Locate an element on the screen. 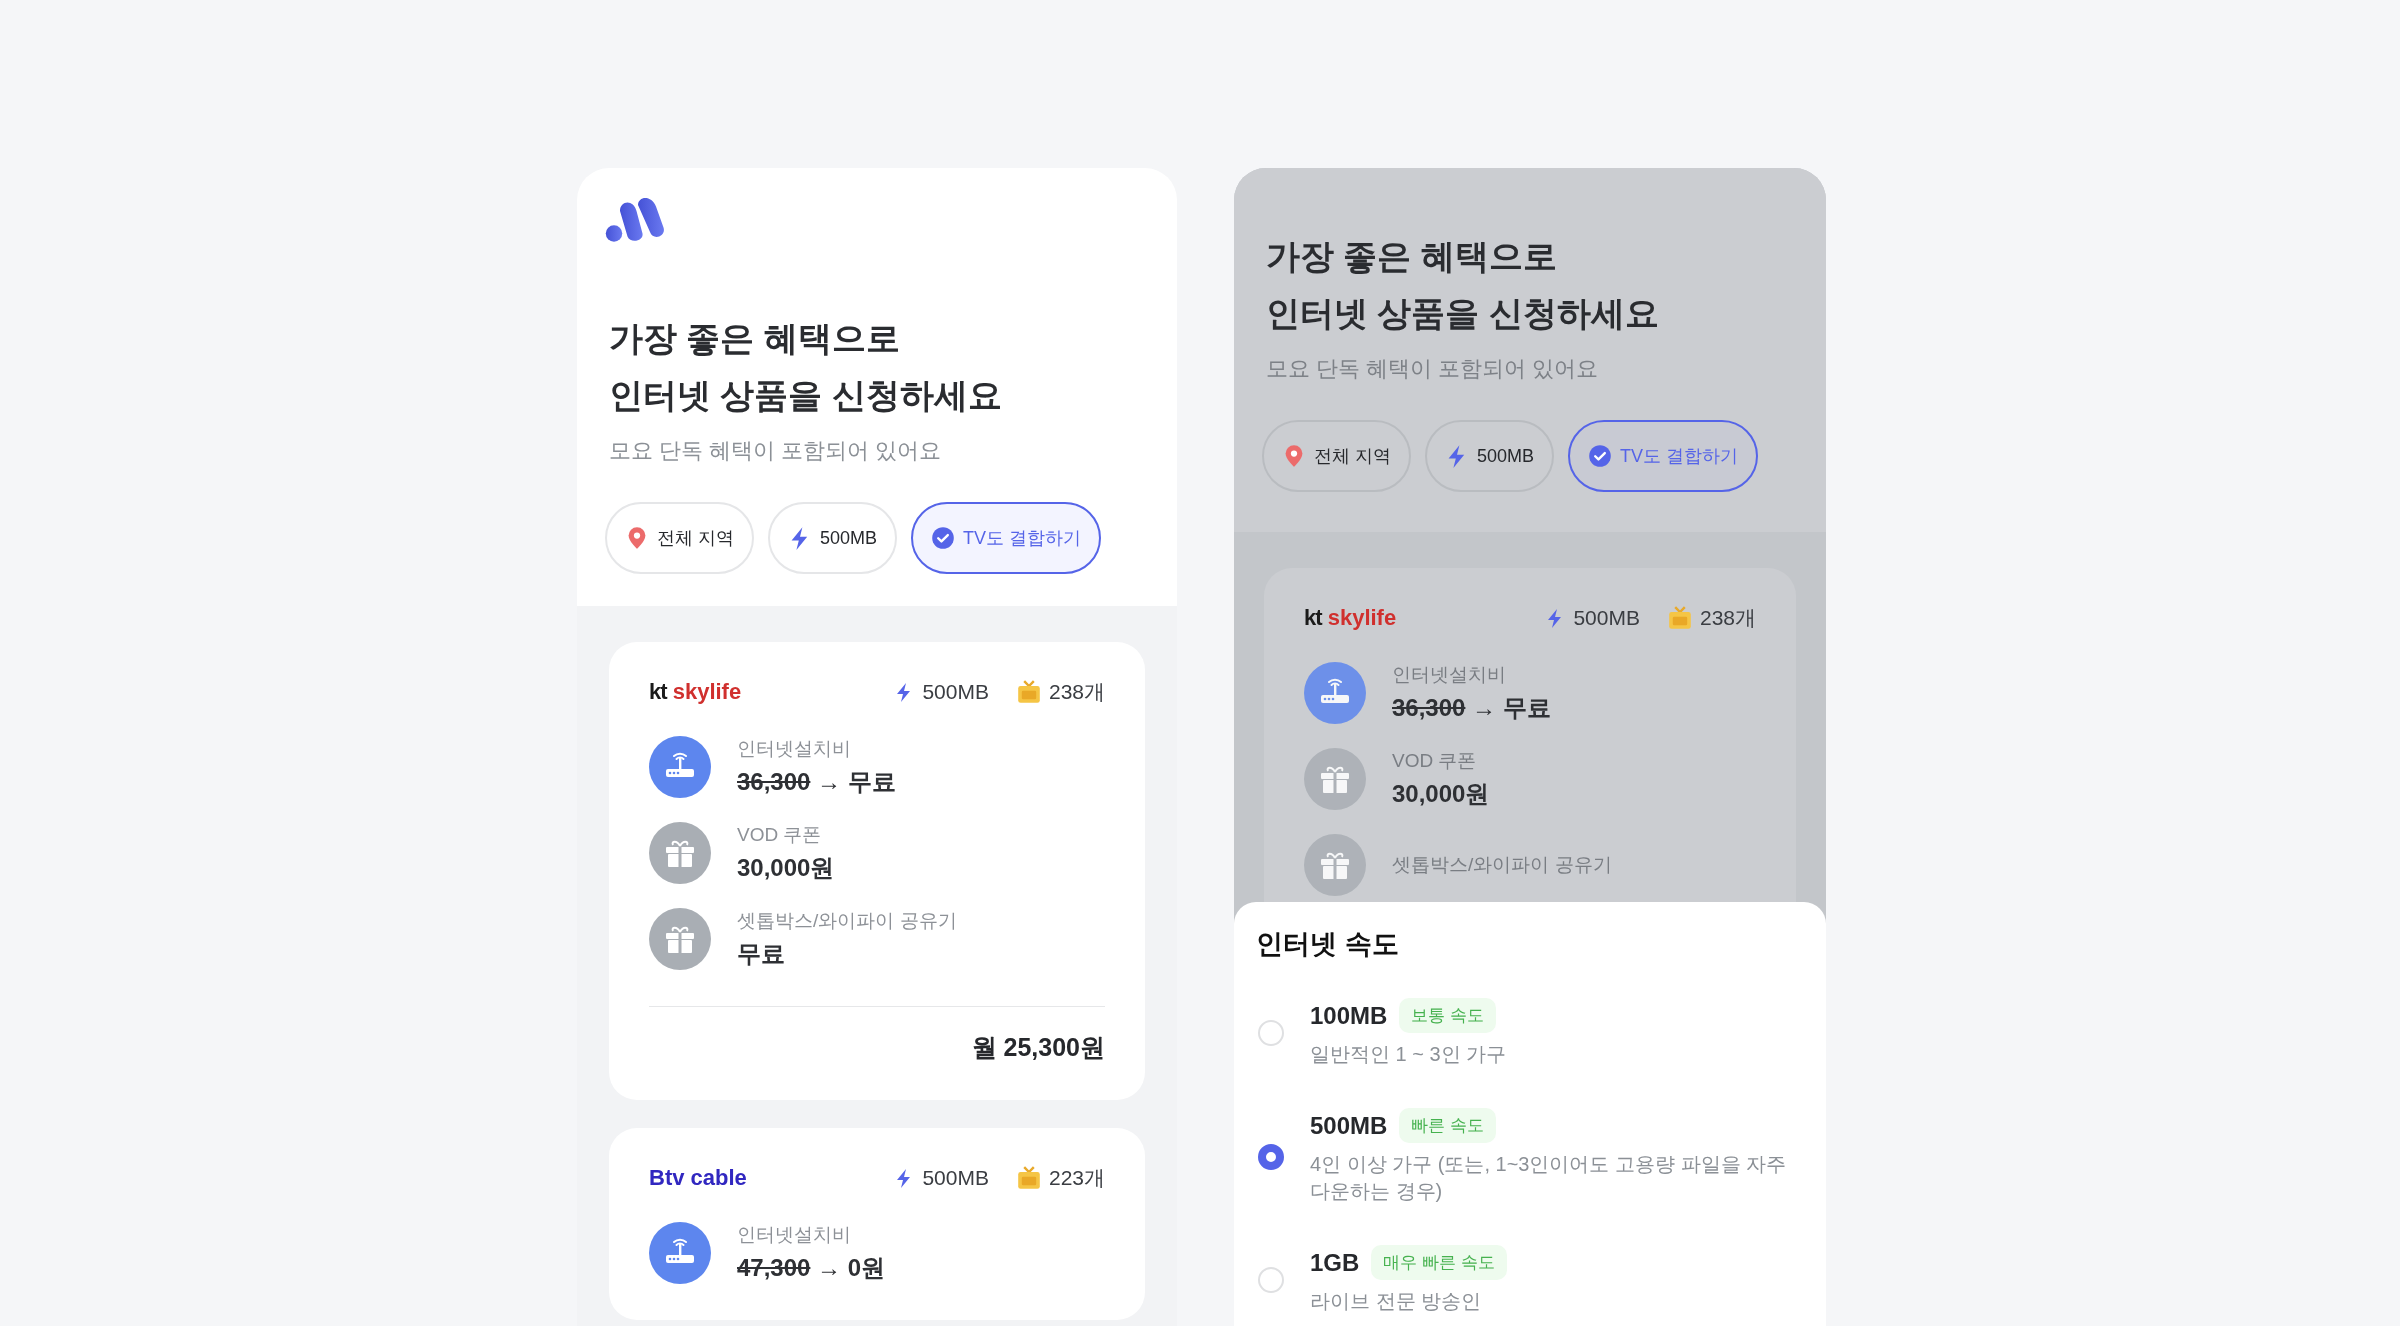 The height and width of the screenshot is (1326, 2400). option-description: 라이브 전문 방송인 is located at coordinates (1396, 1301).